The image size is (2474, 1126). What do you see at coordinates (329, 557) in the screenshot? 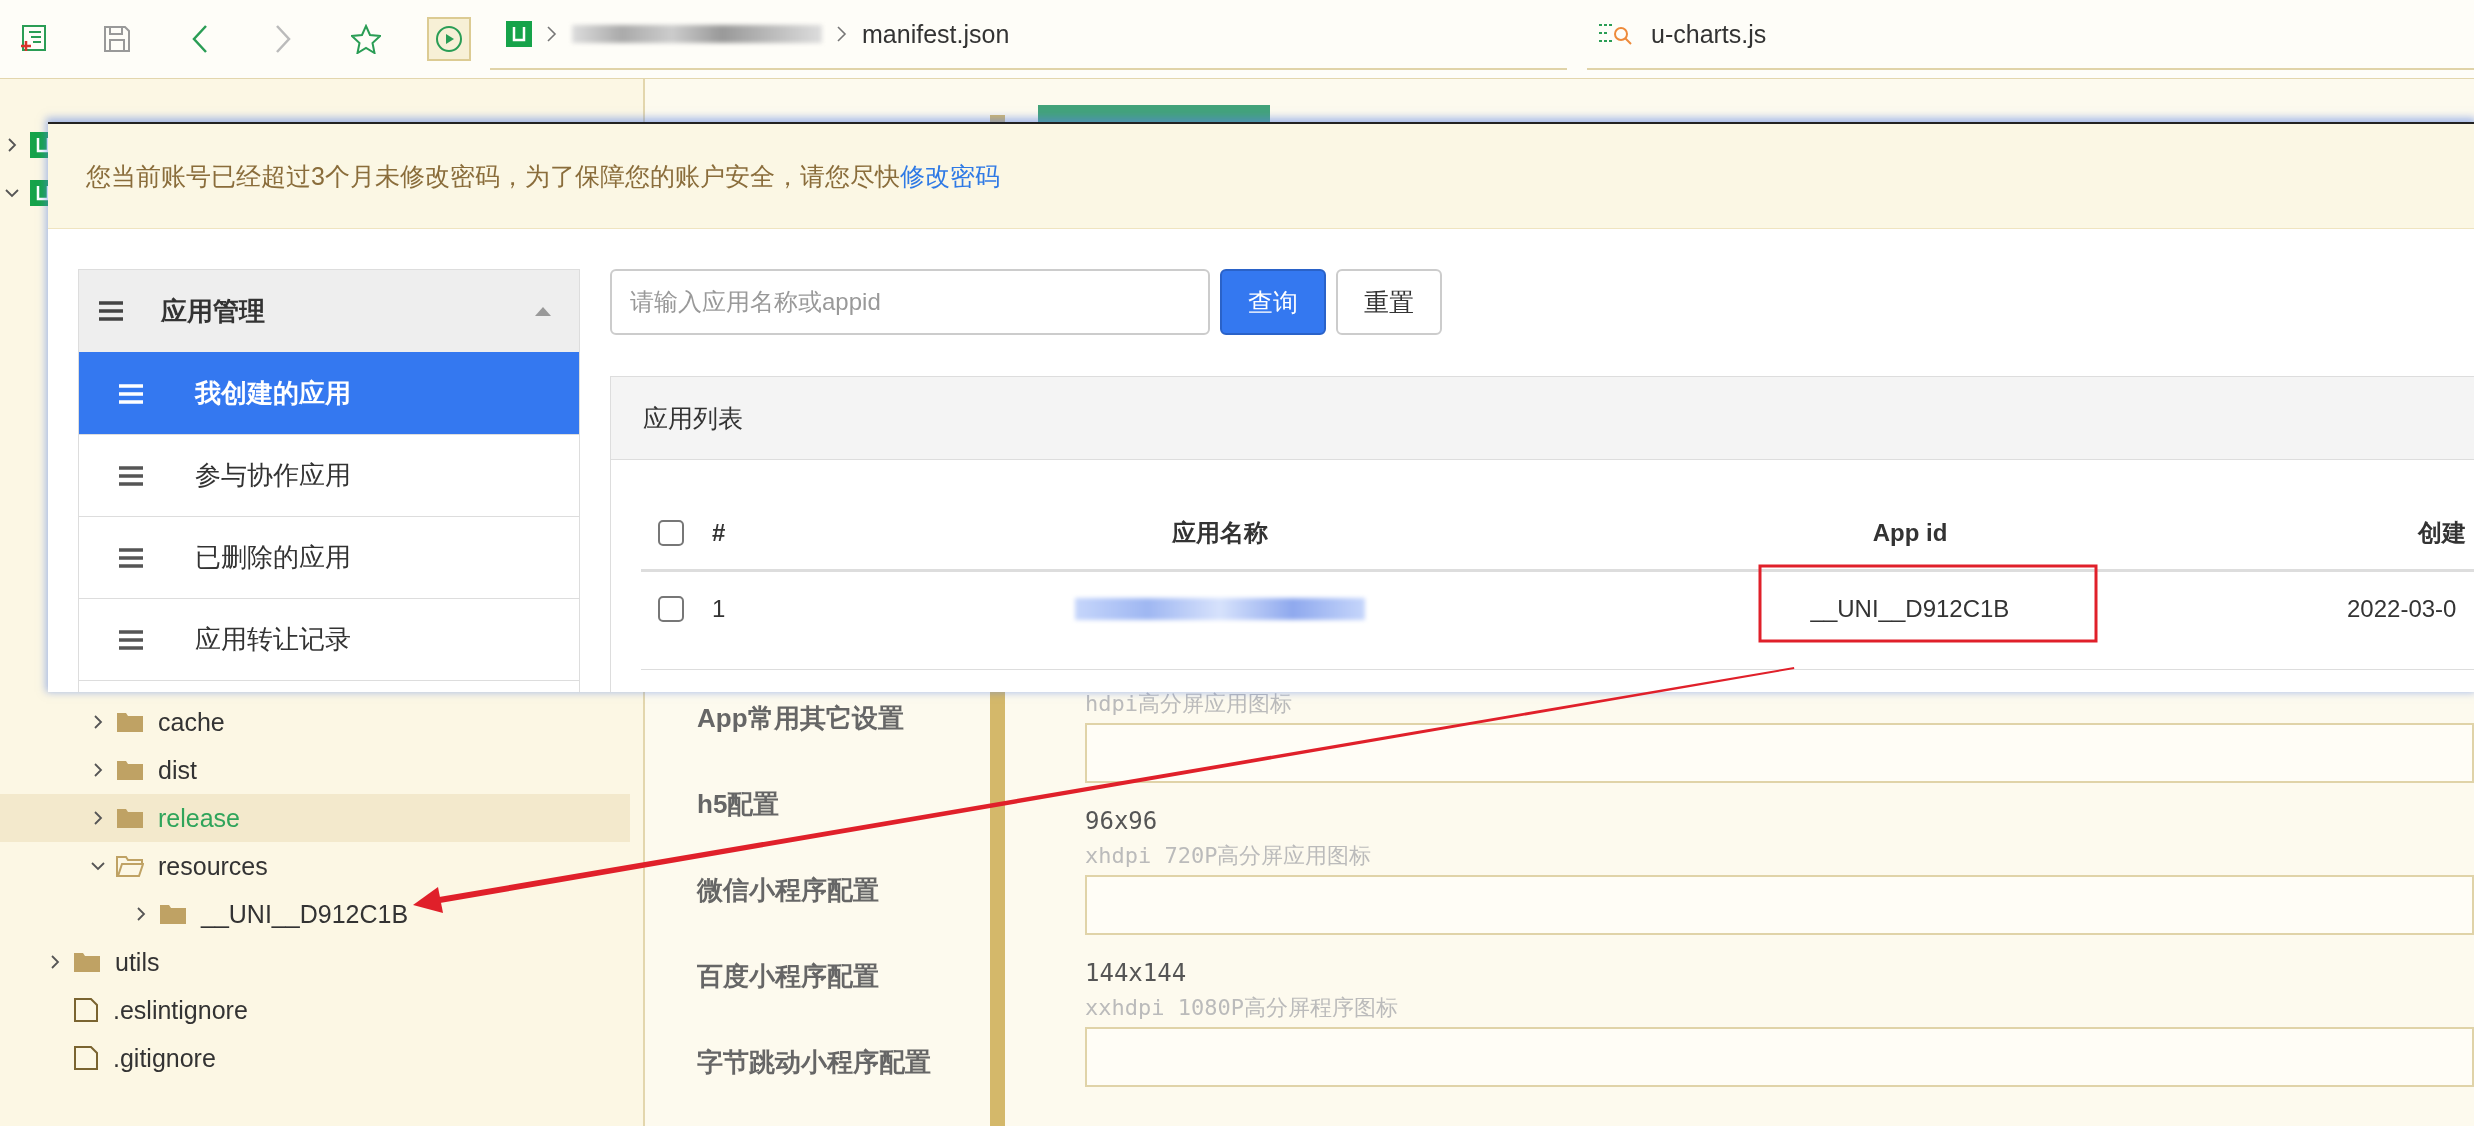
I see `menu-item: 已删除的应用` at bounding box center [329, 557].